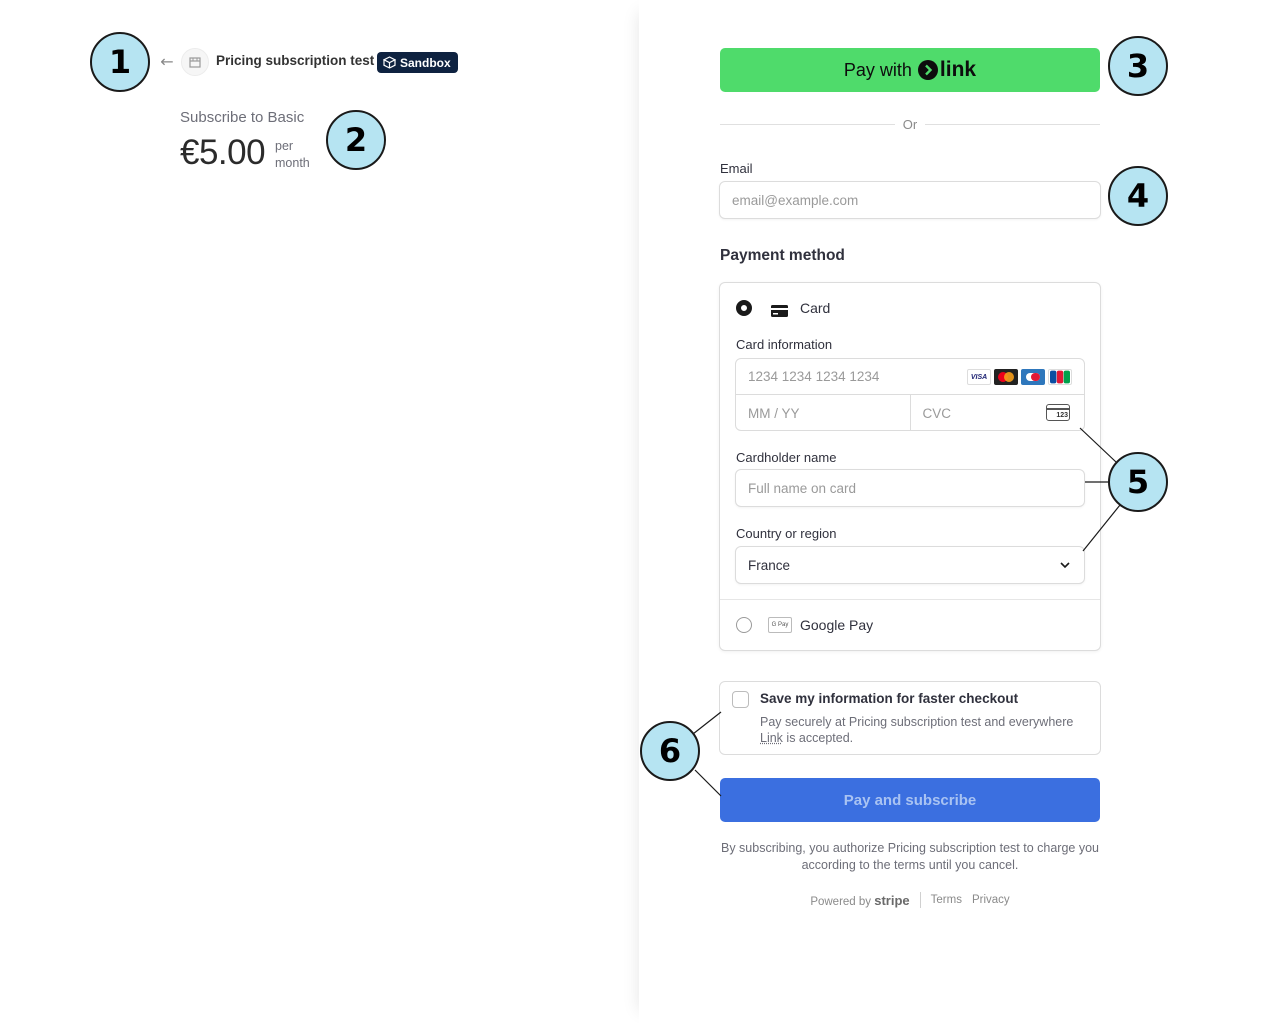 This screenshot has width=1279, height=1023. I want to click on google-pay-label: Google Pay, so click(836, 625).